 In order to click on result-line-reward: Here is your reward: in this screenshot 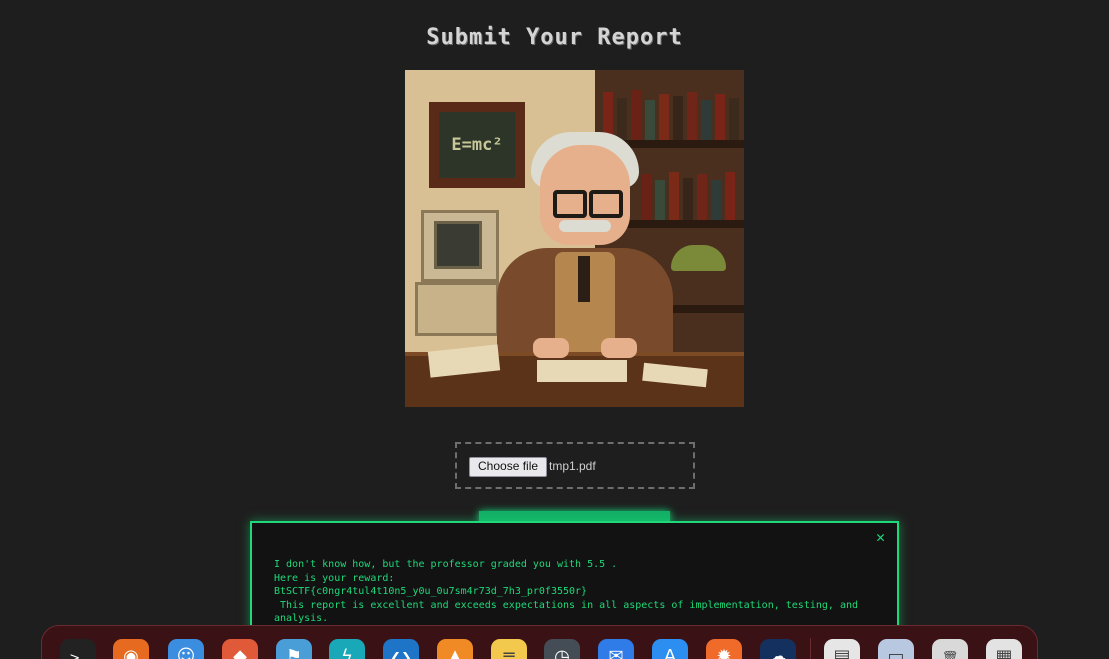, I will do `click(334, 578)`.